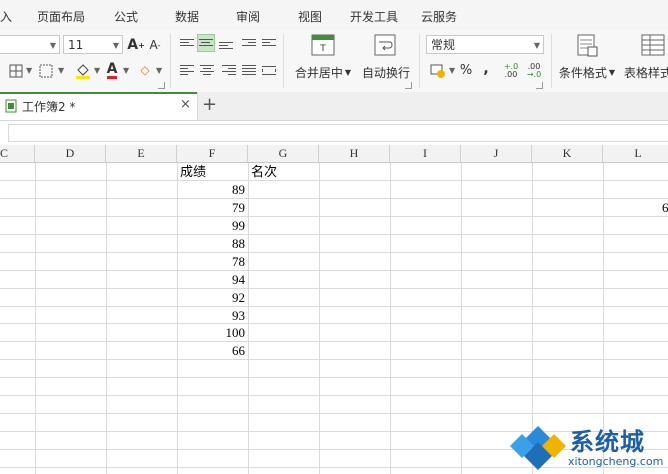  I want to click on merge-center-button: 合并居中 ▼, so click(323, 72).